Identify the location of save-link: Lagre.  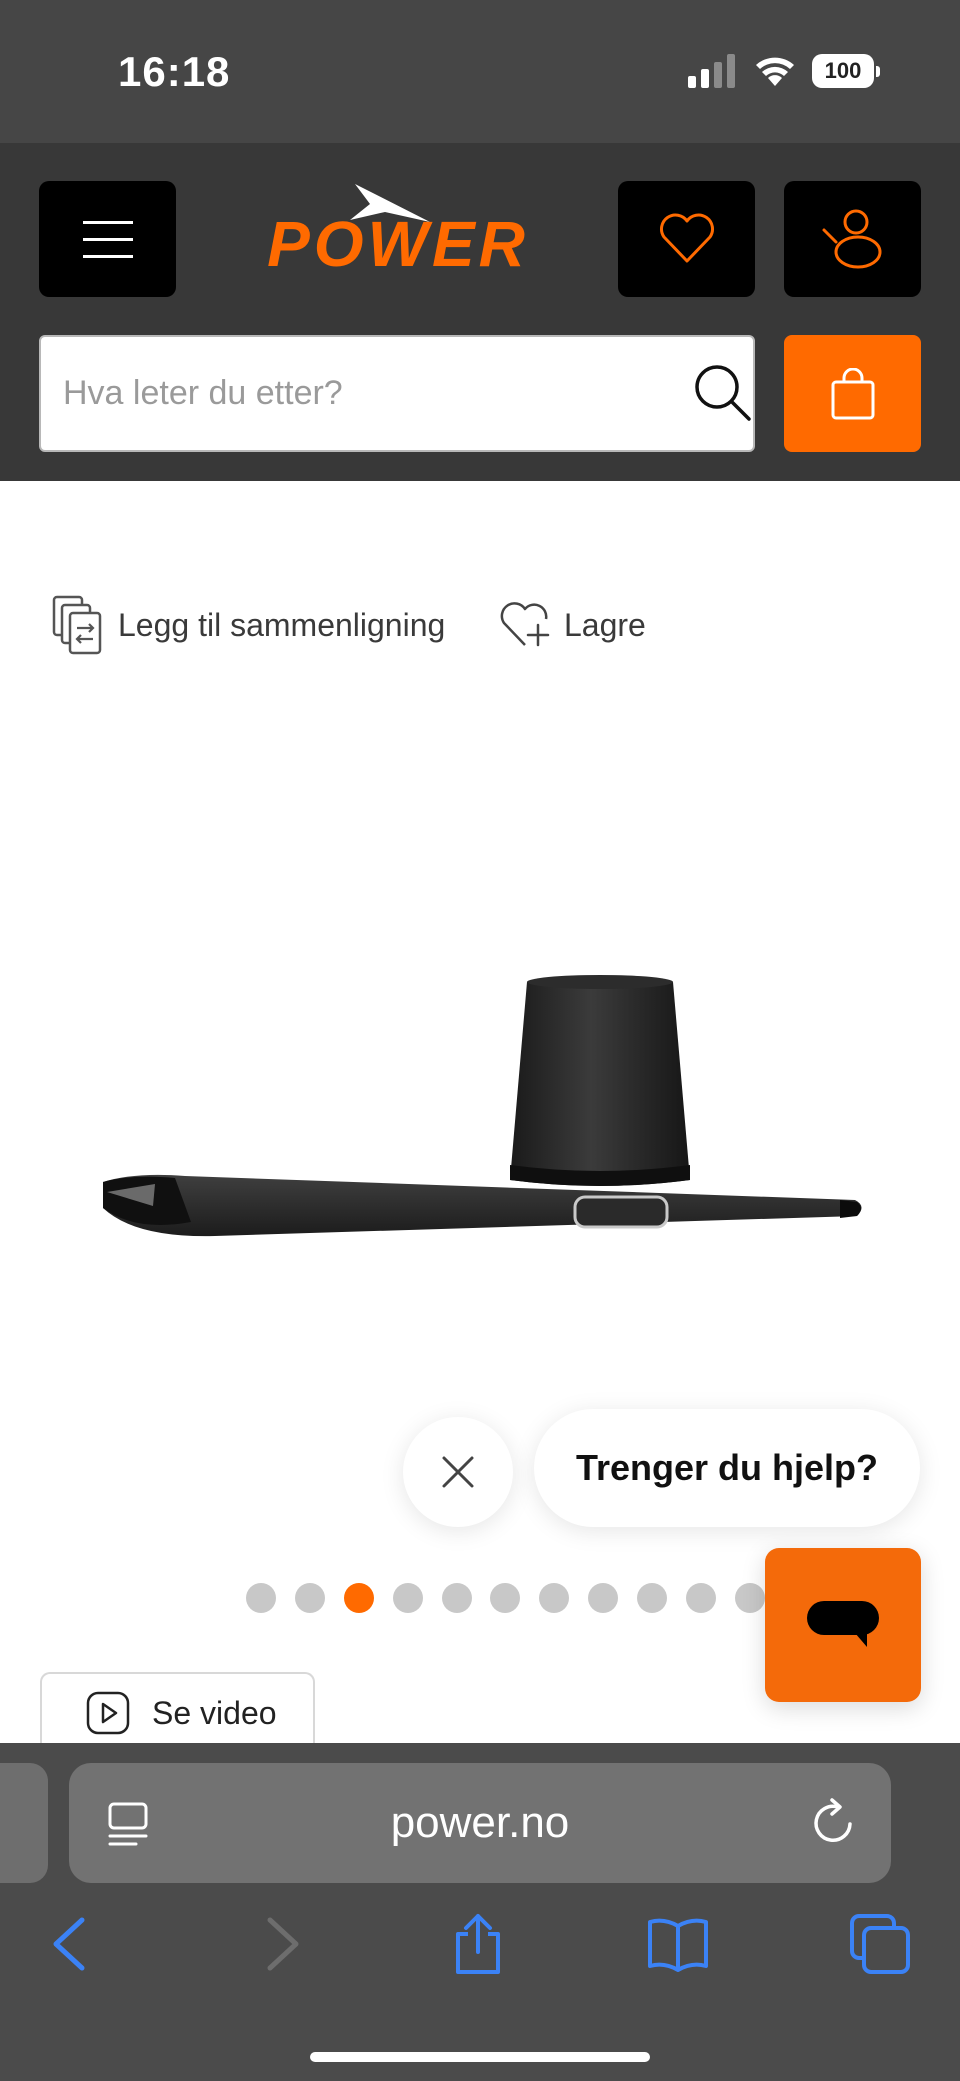
(572, 625).